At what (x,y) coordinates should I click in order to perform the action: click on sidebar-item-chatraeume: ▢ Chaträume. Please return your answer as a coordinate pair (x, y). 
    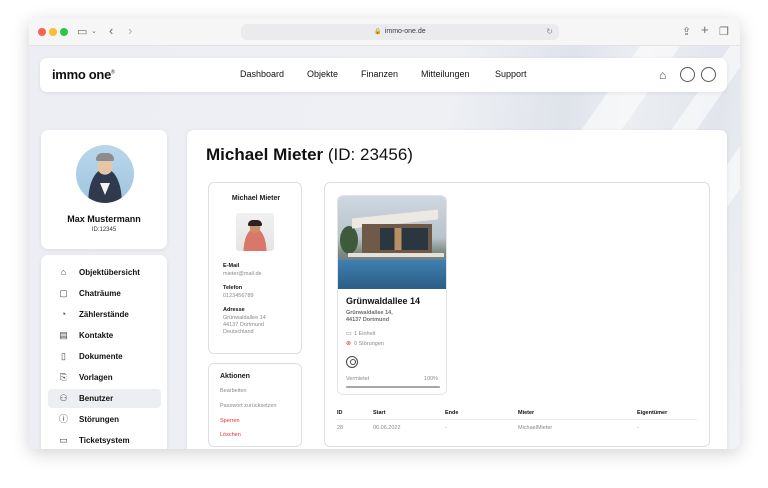
    Looking at the image, I should click on (104, 293).